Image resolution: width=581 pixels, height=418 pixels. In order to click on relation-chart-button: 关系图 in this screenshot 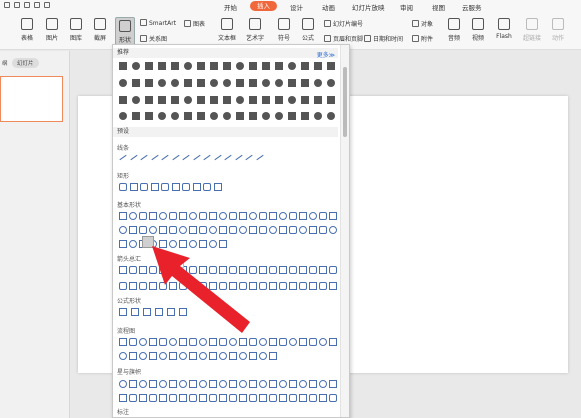, I will do `click(153, 38)`.